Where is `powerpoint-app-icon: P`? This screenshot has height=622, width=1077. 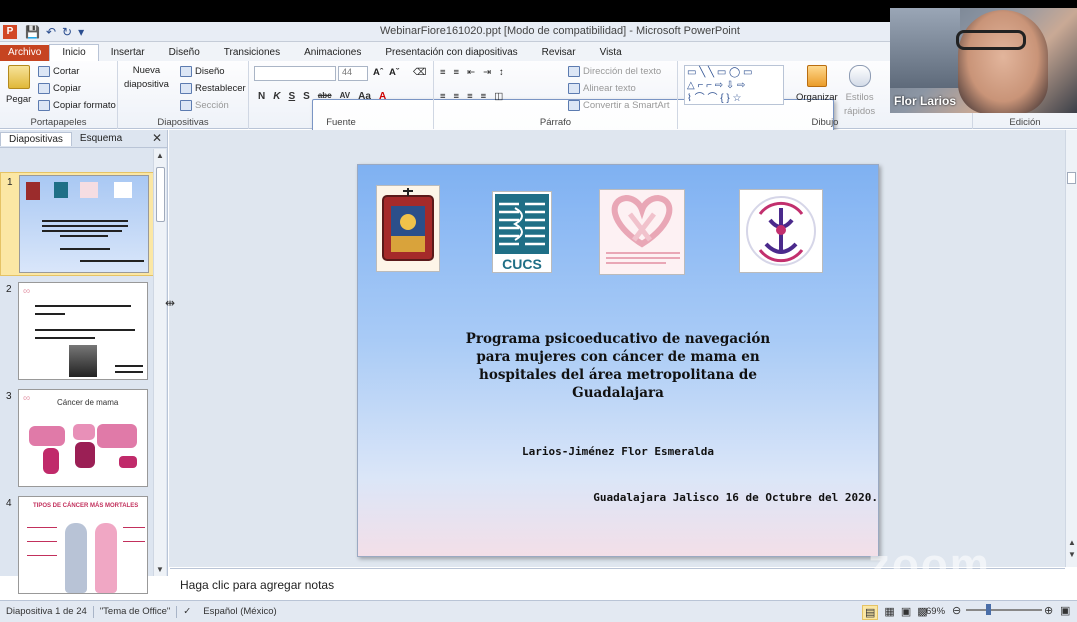
powerpoint-app-icon: P is located at coordinates (10, 31).